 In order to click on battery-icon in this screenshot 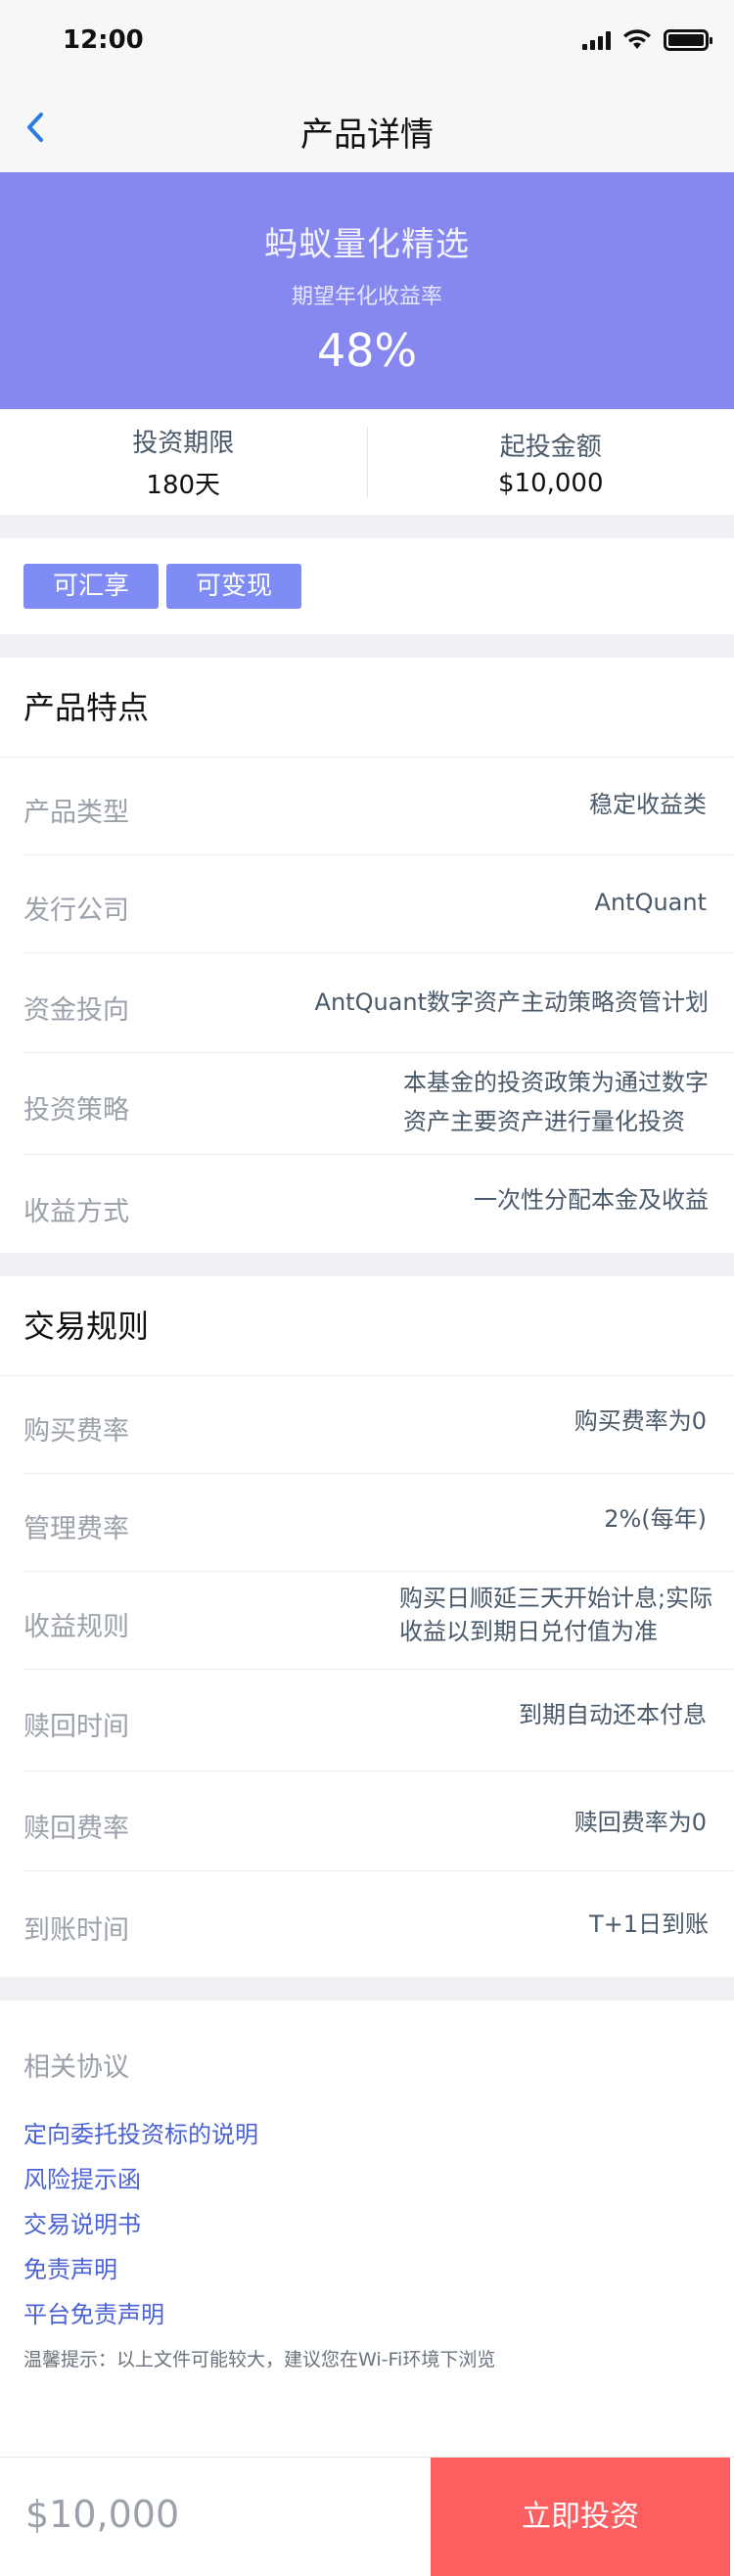, I will do `click(688, 40)`.